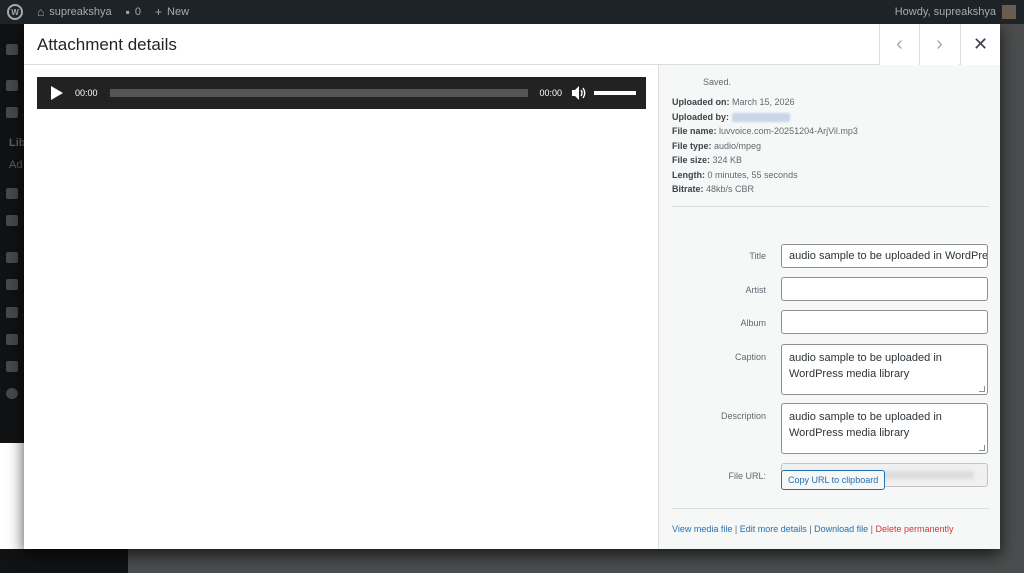 The height and width of the screenshot is (573, 1024). I want to click on modal-title: Attachment details, so click(107, 44).